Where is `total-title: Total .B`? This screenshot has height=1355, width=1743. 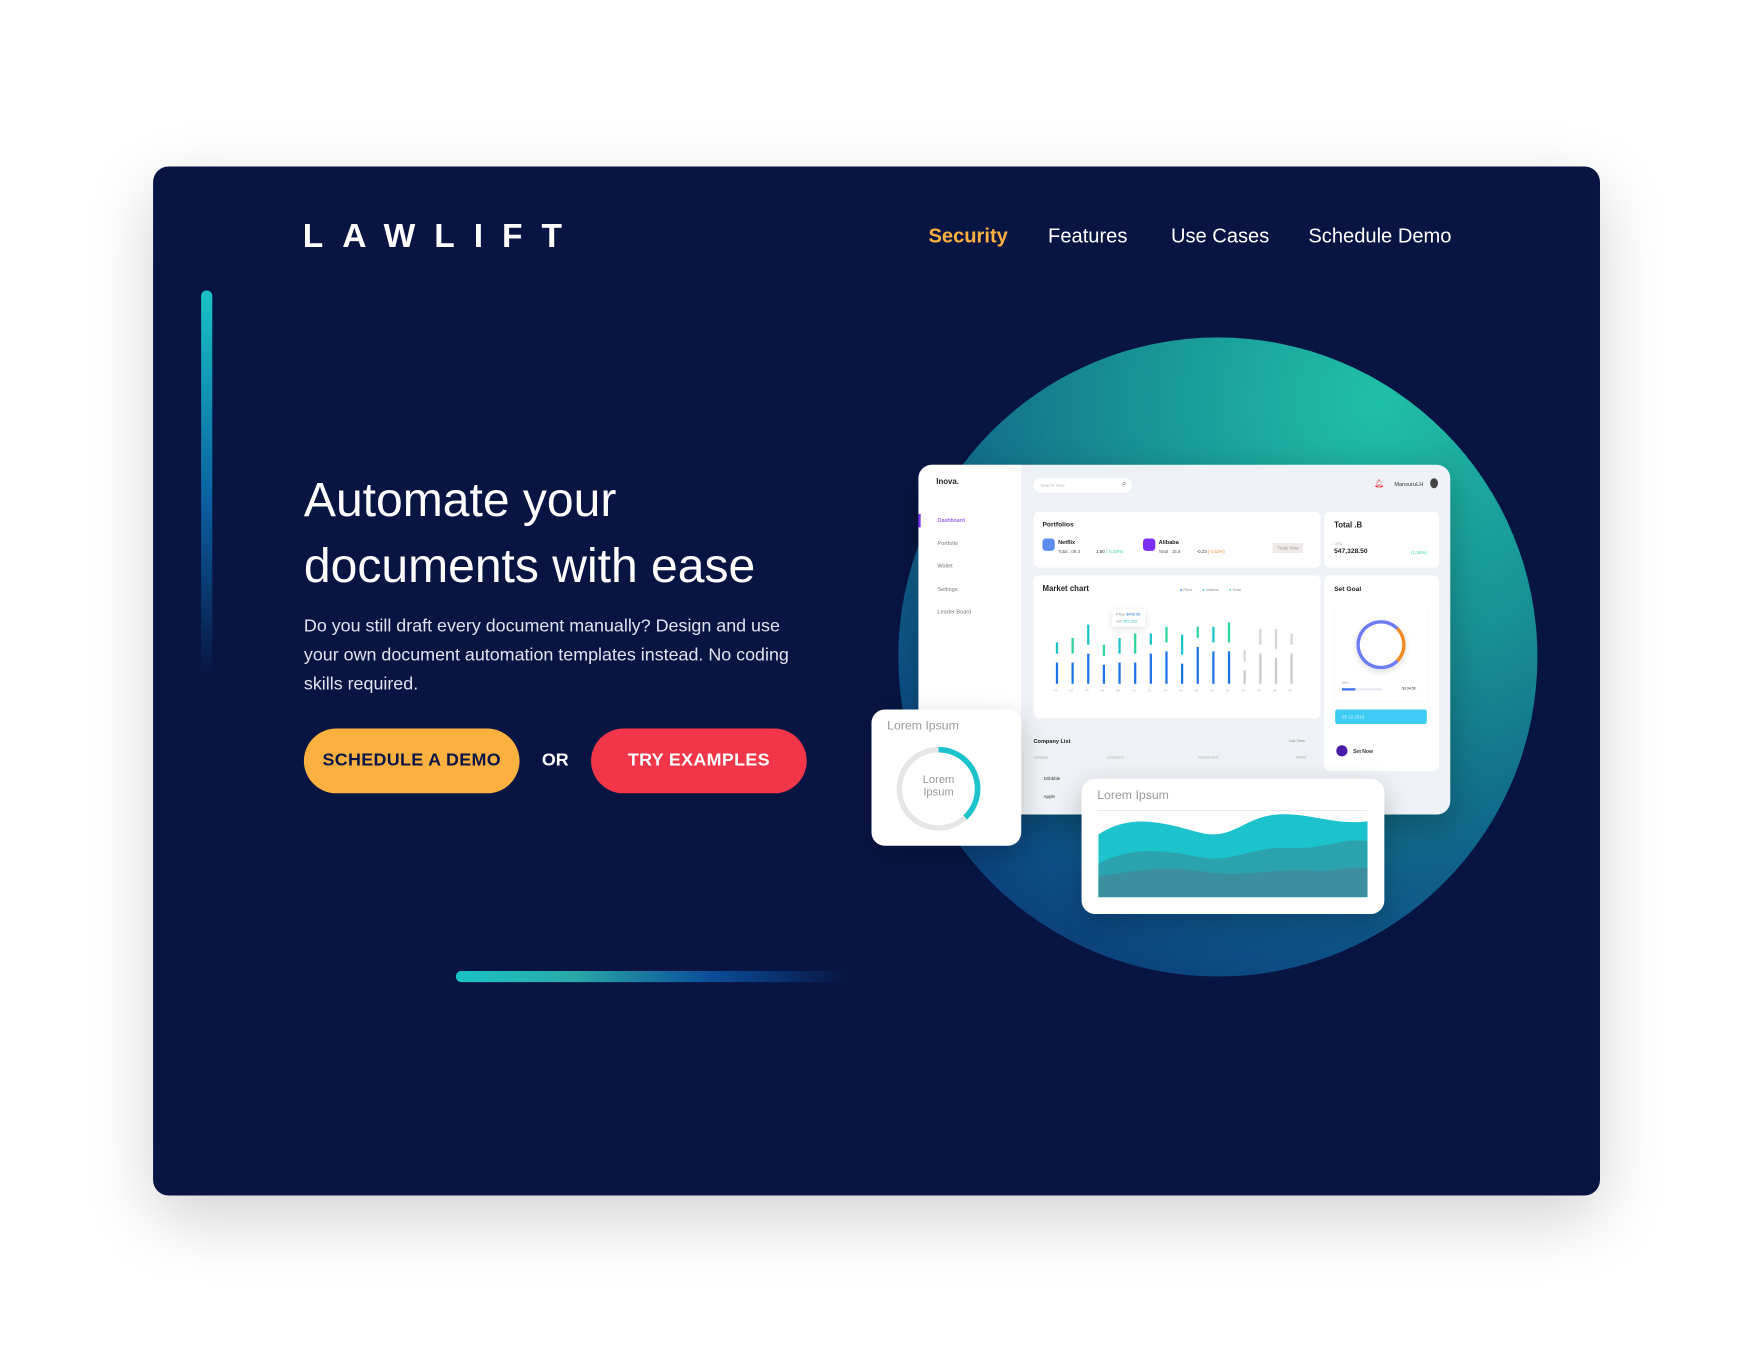
total-title: Total .B is located at coordinates (1348, 525).